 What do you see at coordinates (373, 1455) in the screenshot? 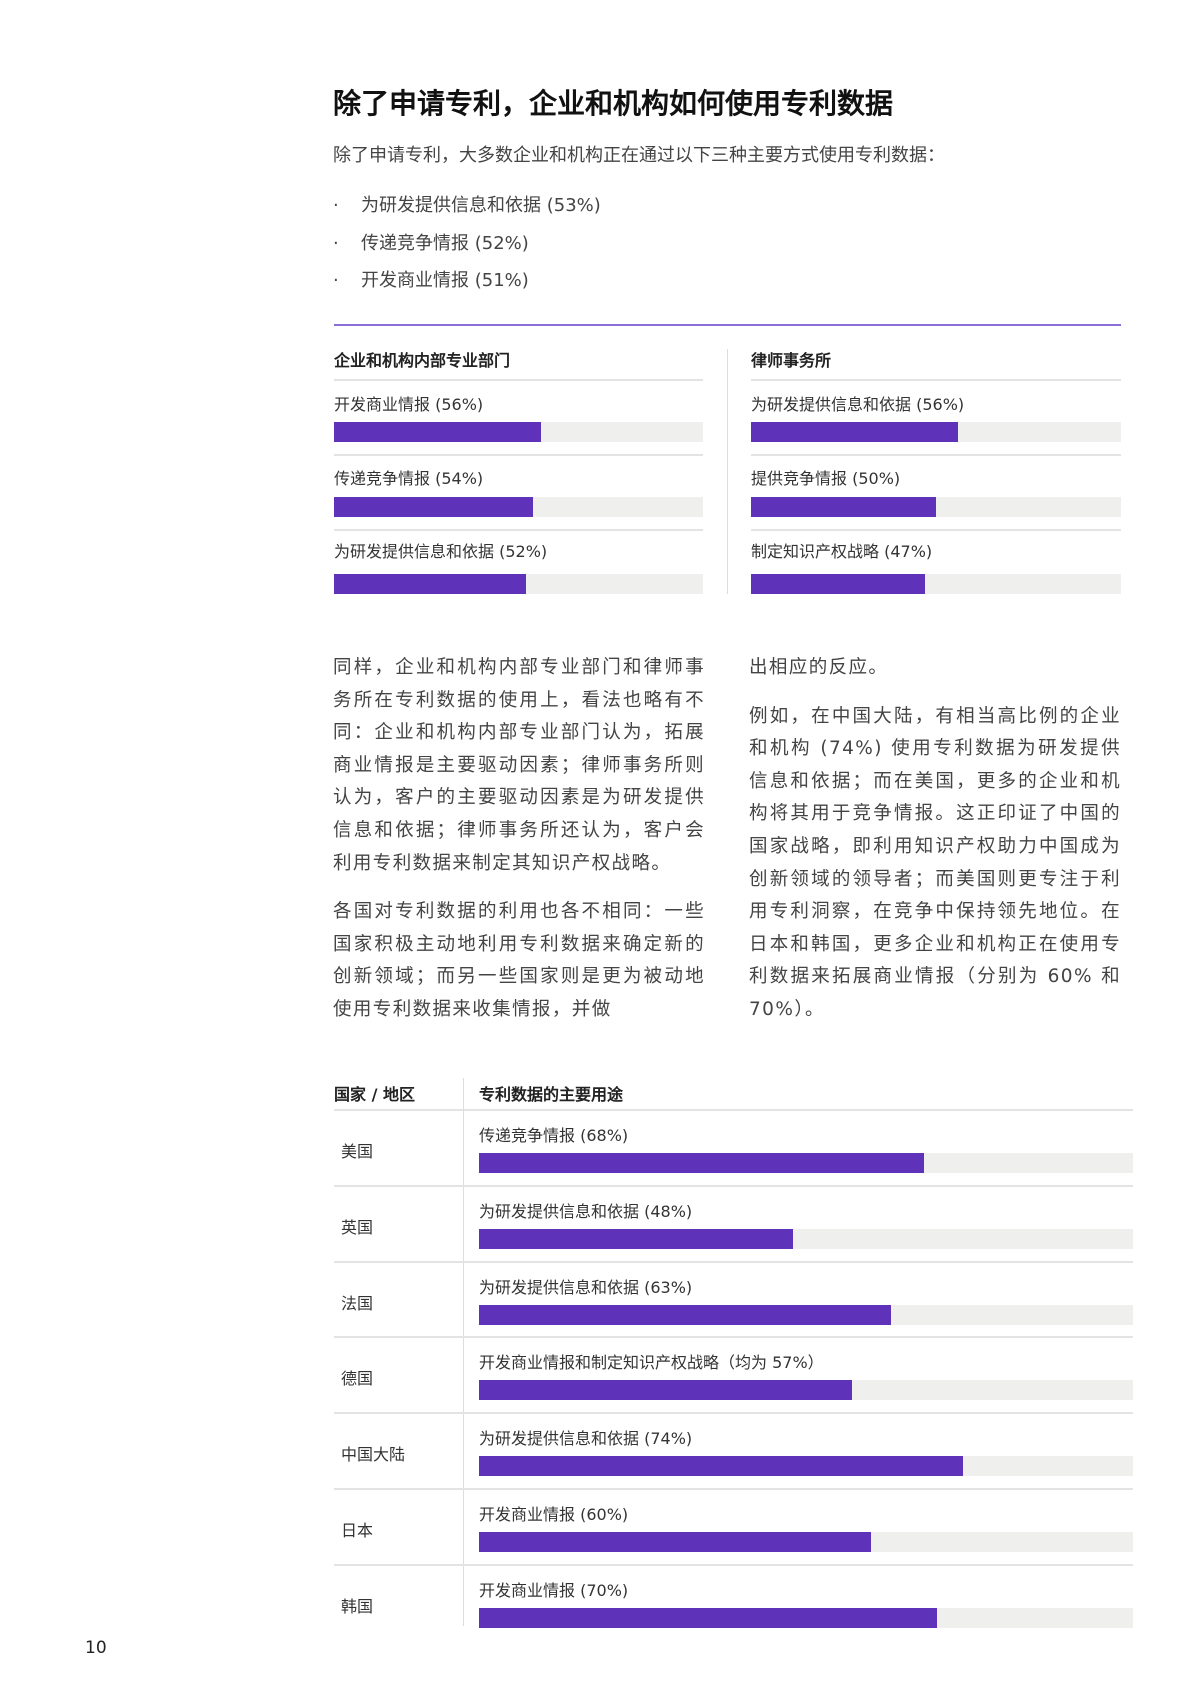
I see `country-name: 中国大陆` at bounding box center [373, 1455].